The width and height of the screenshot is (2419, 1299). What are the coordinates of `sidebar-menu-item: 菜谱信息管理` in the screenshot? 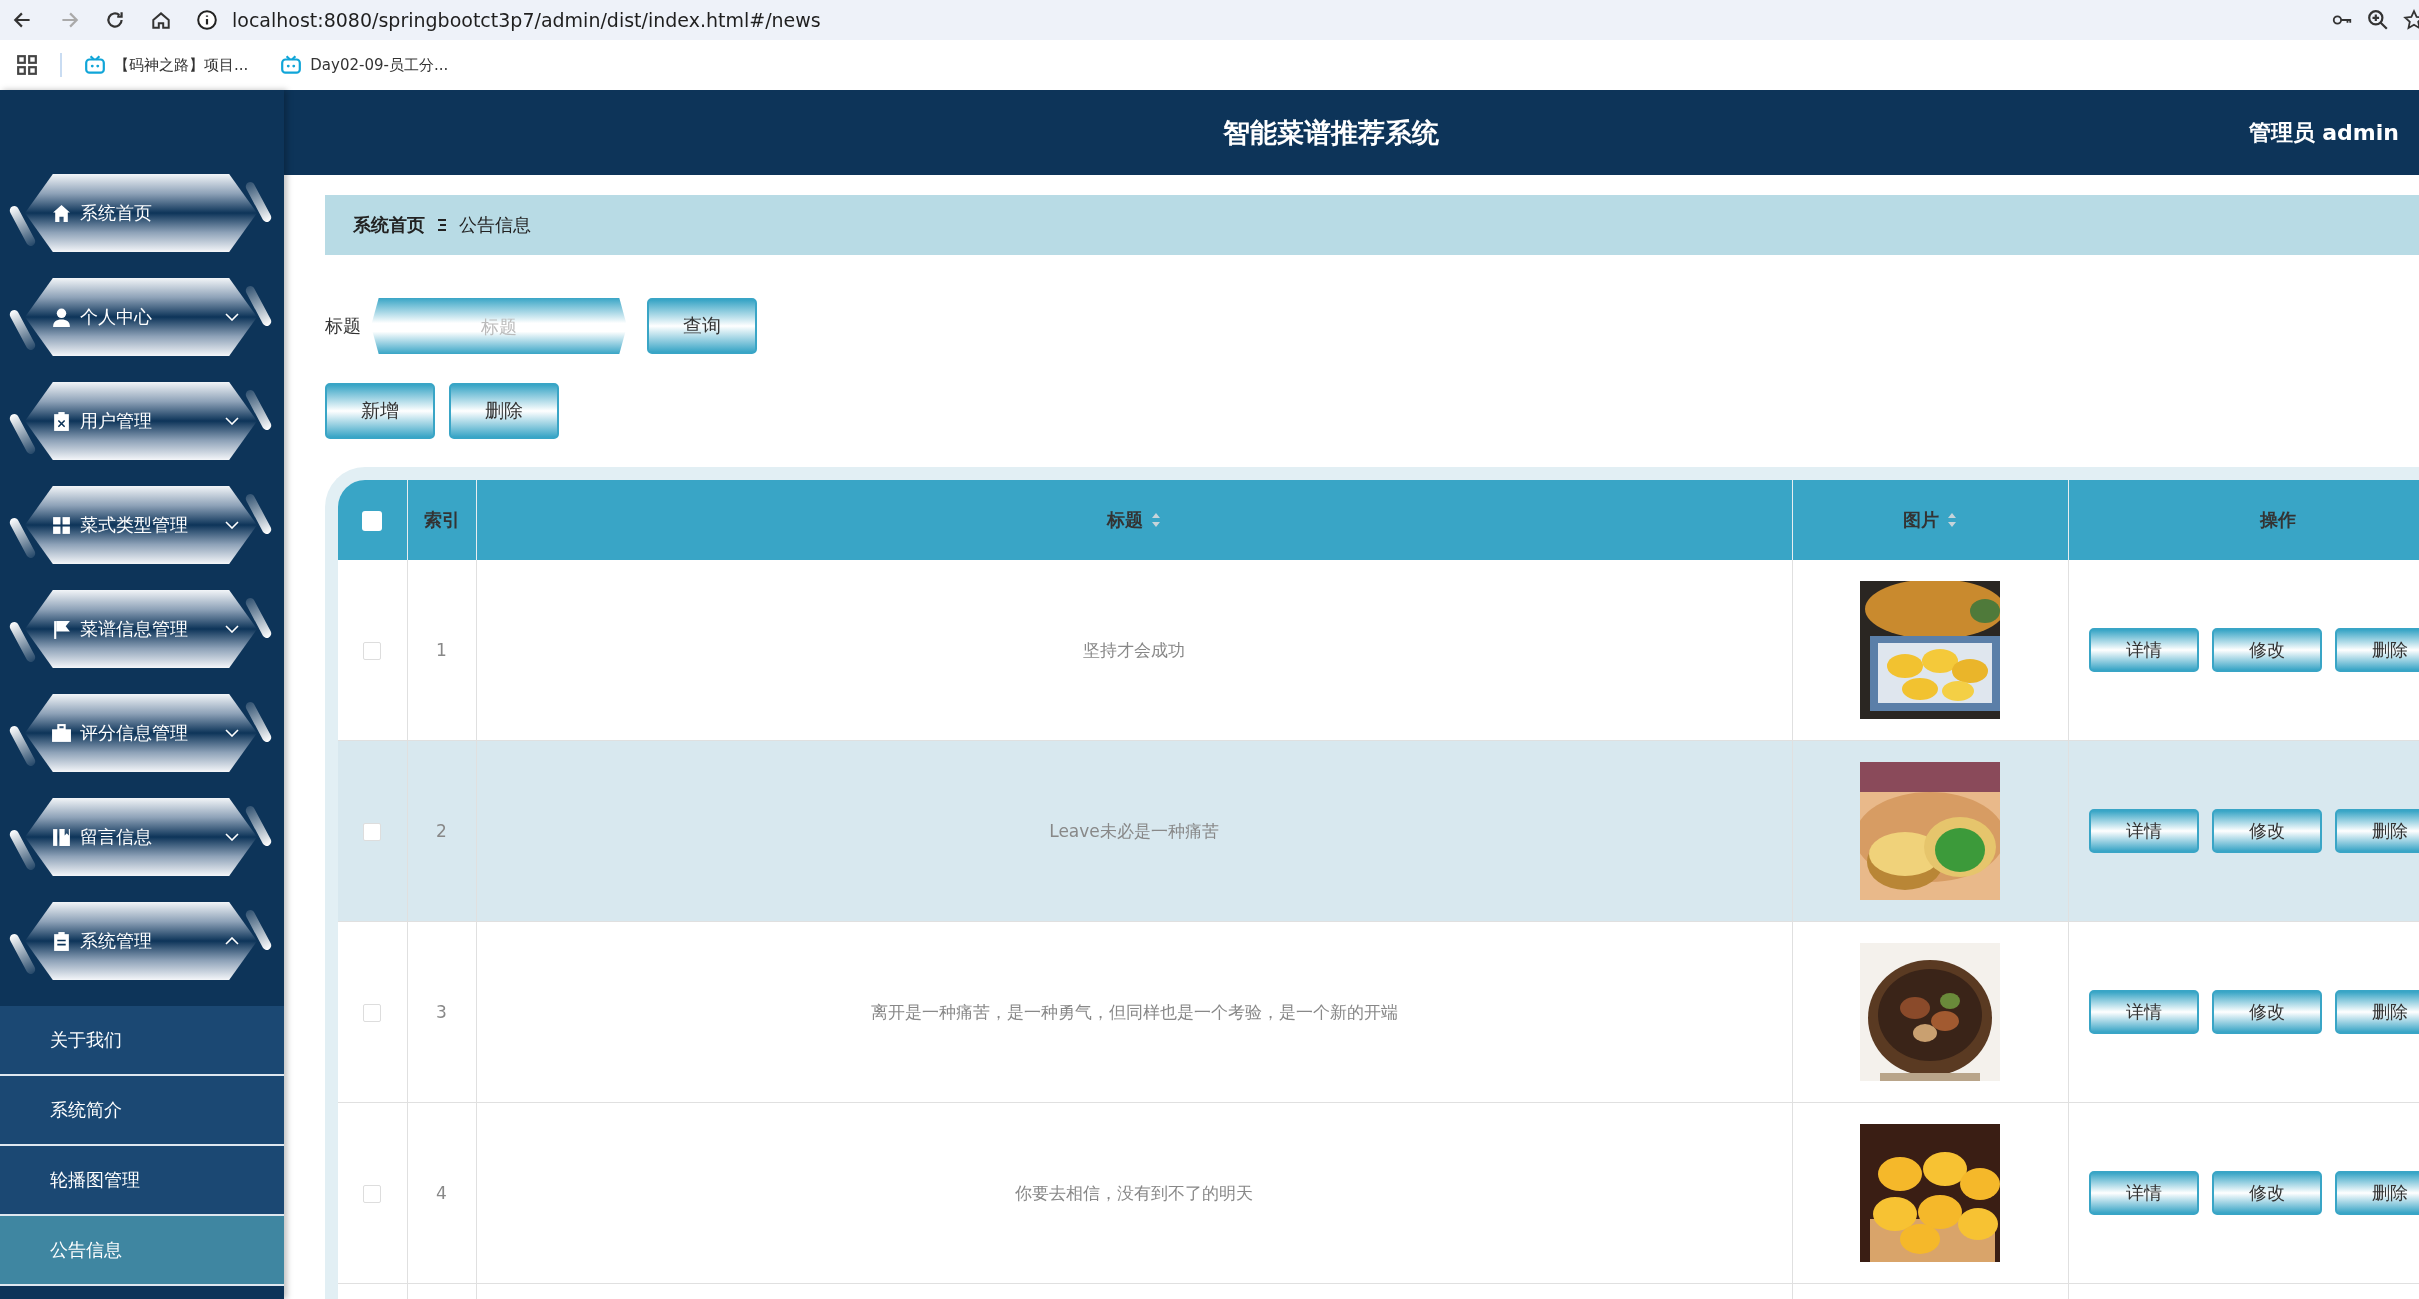 It's located at (141, 629).